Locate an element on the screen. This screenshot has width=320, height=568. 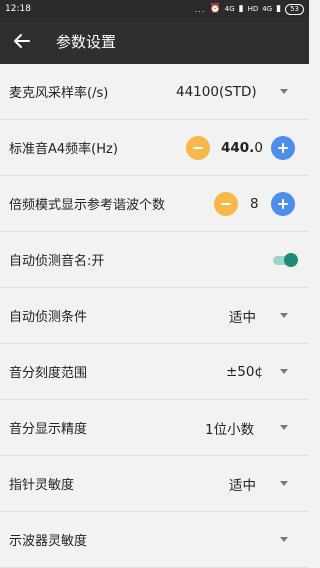
a4-value-main: 440. is located at coordinates (238, 147).